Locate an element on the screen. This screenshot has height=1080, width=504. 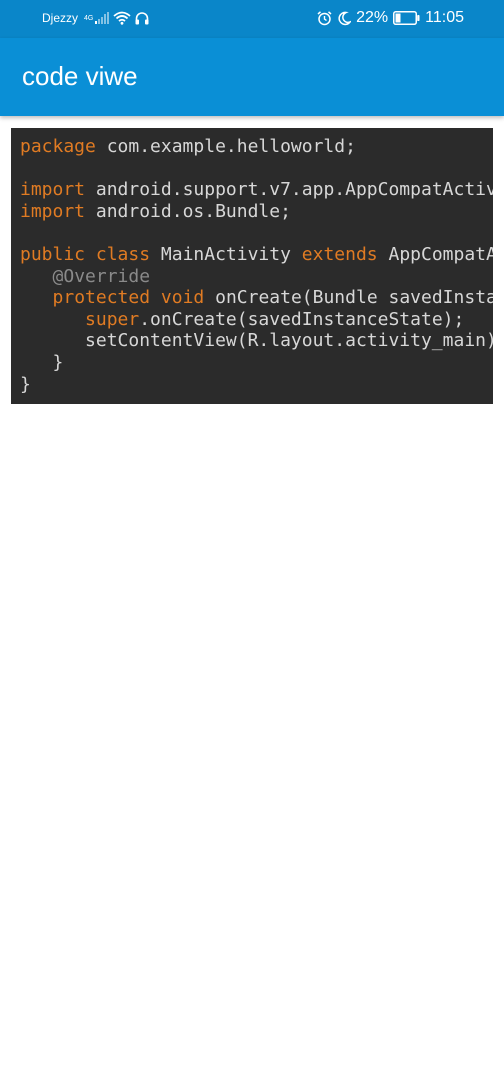
code-text: MainActivity is located at coordinates (226, 254).